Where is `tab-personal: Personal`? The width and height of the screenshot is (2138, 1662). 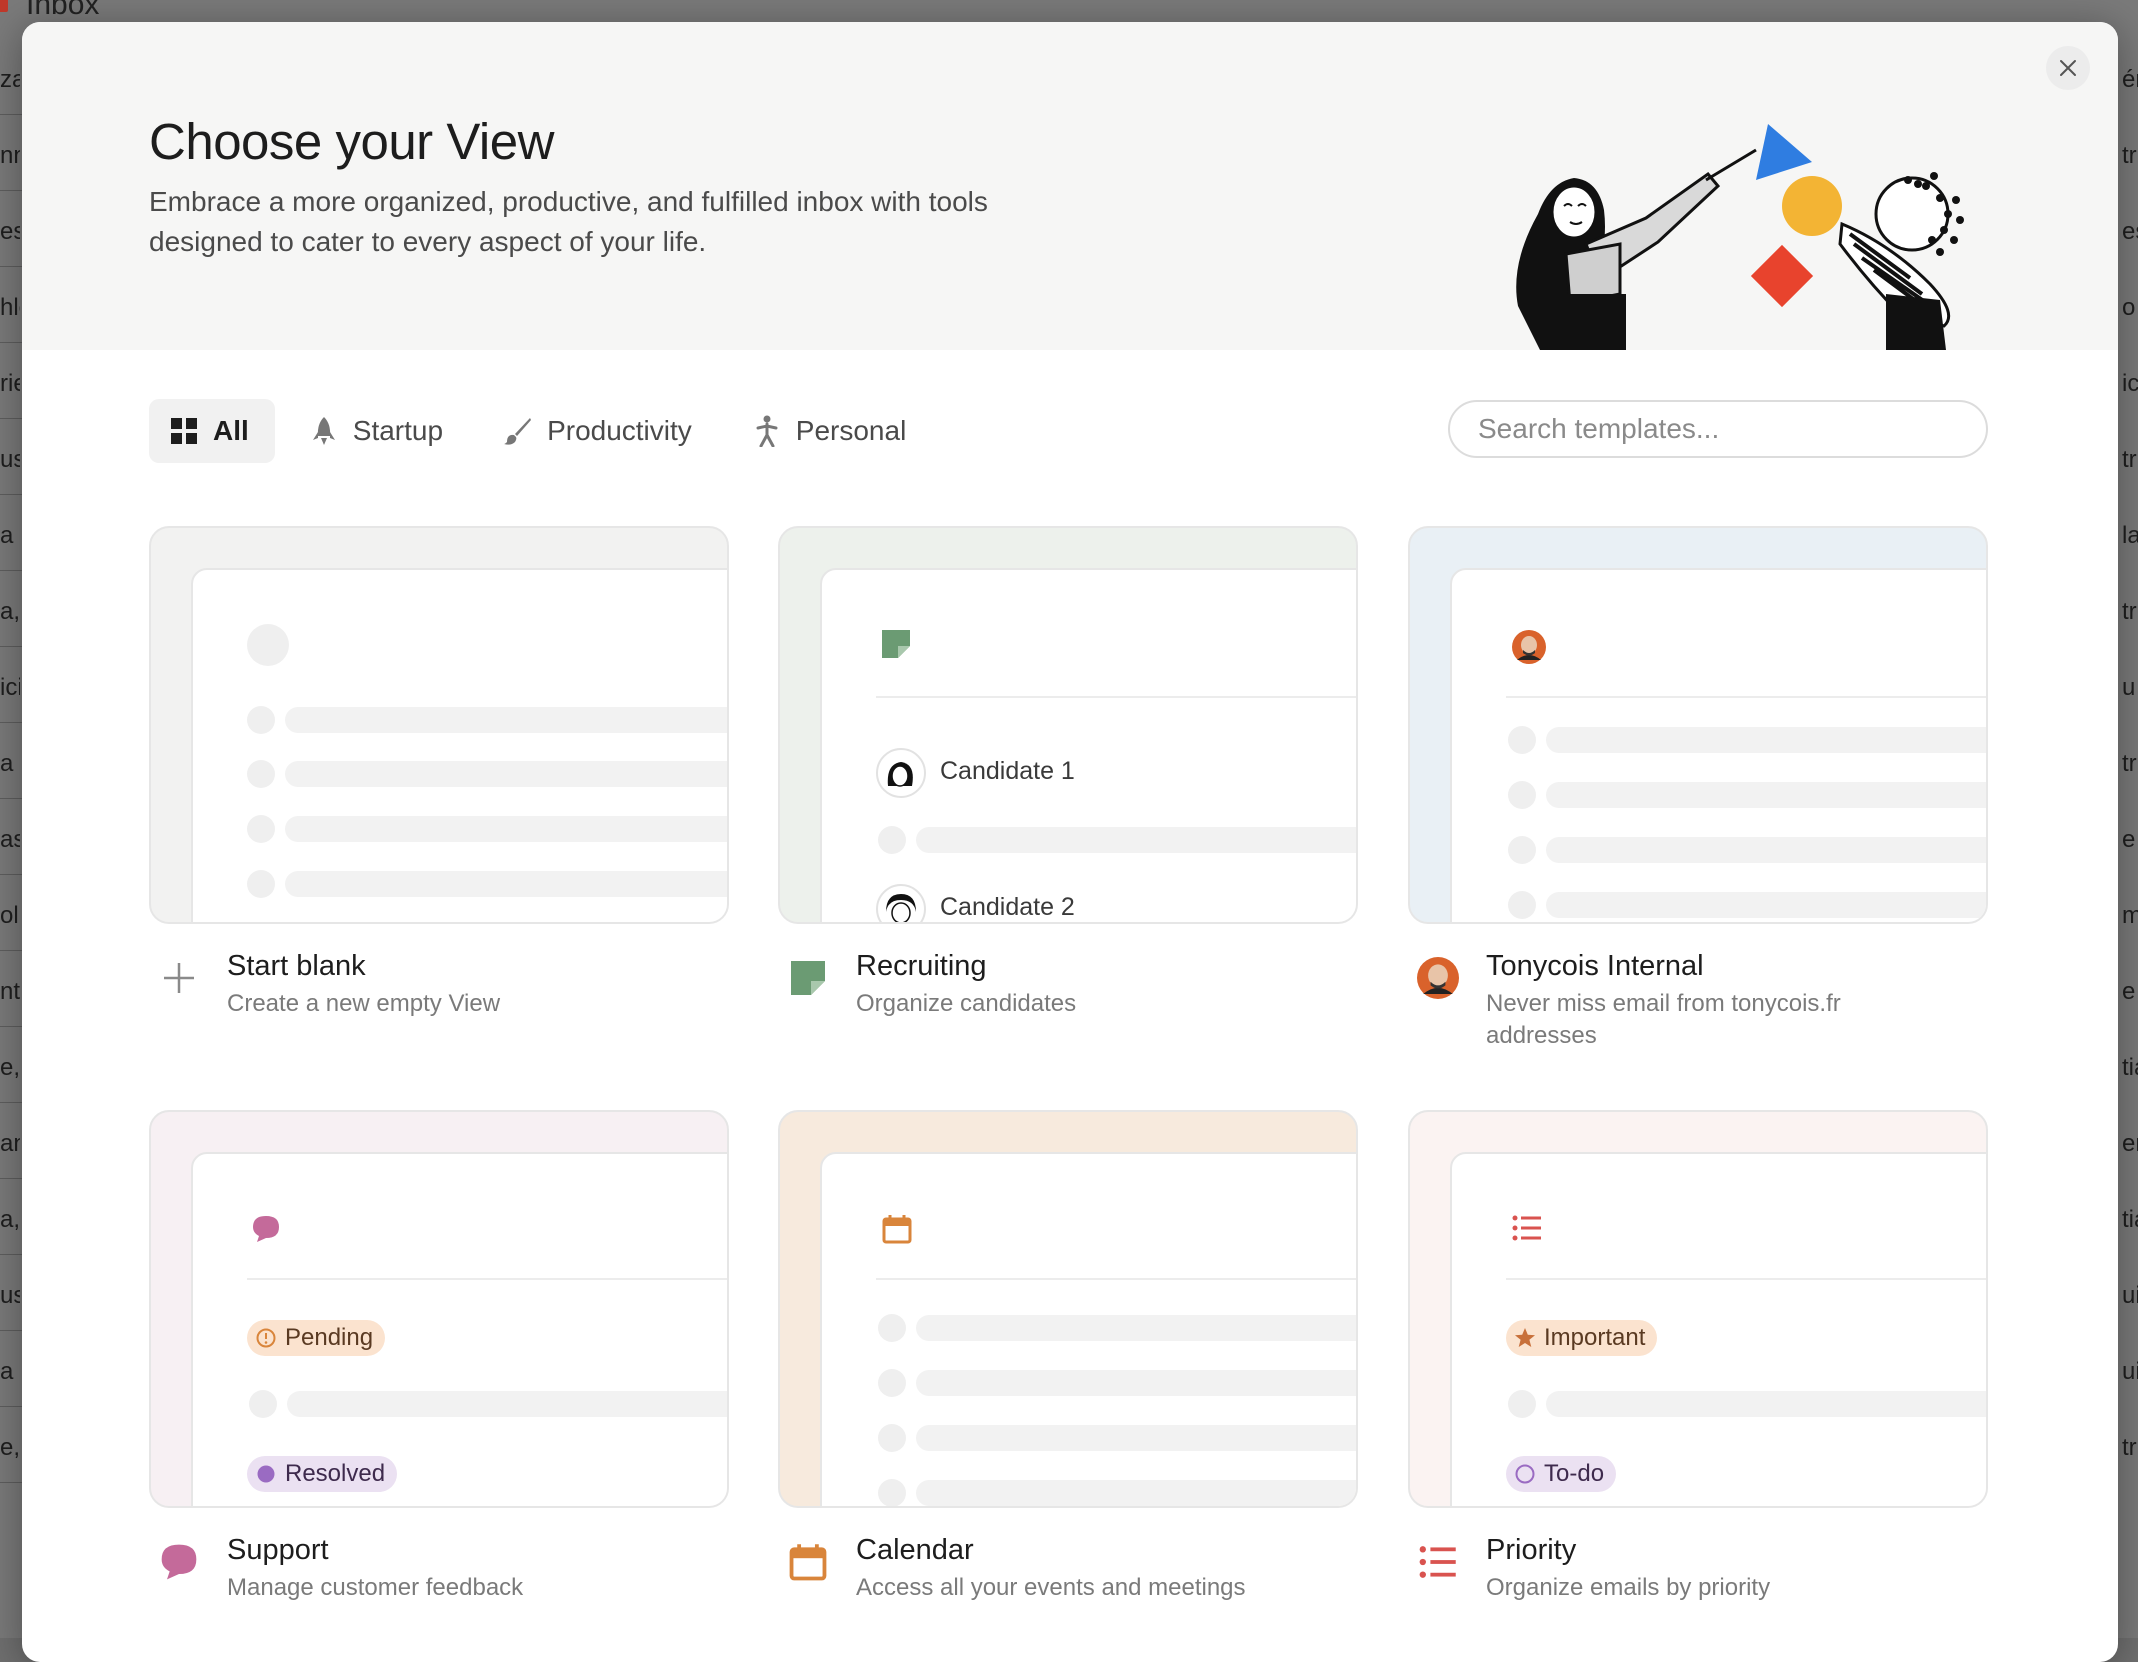 tab-personal: Personal is located at coordinates (832, 431).